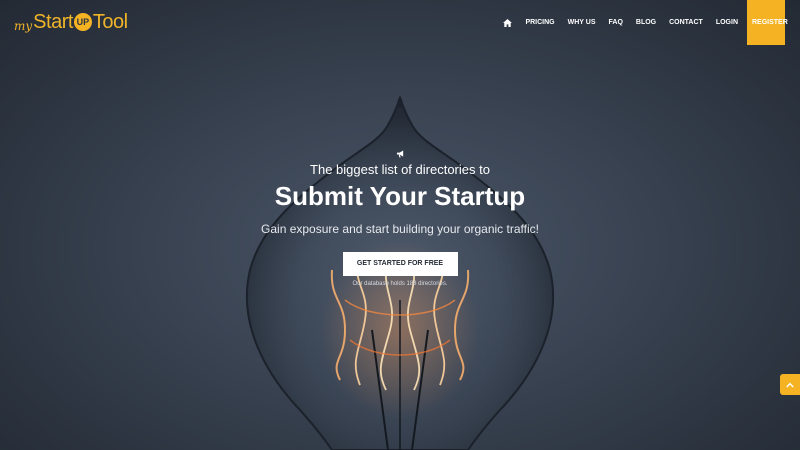 This screenshot has width=800, height=450. I want to click on get-started-button: GET STARTED FOR FREE, so click(400, 264).